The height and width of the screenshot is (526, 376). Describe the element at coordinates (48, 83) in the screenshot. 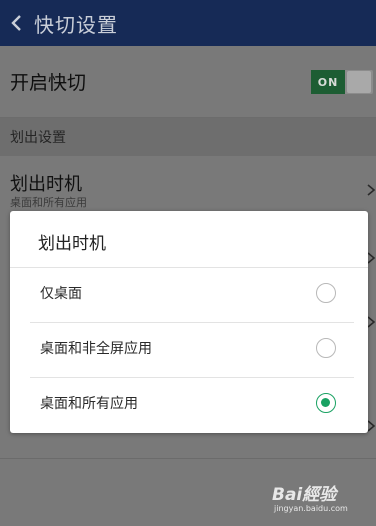

I see `enable-quickswitch-label: 开启快切` at that location.